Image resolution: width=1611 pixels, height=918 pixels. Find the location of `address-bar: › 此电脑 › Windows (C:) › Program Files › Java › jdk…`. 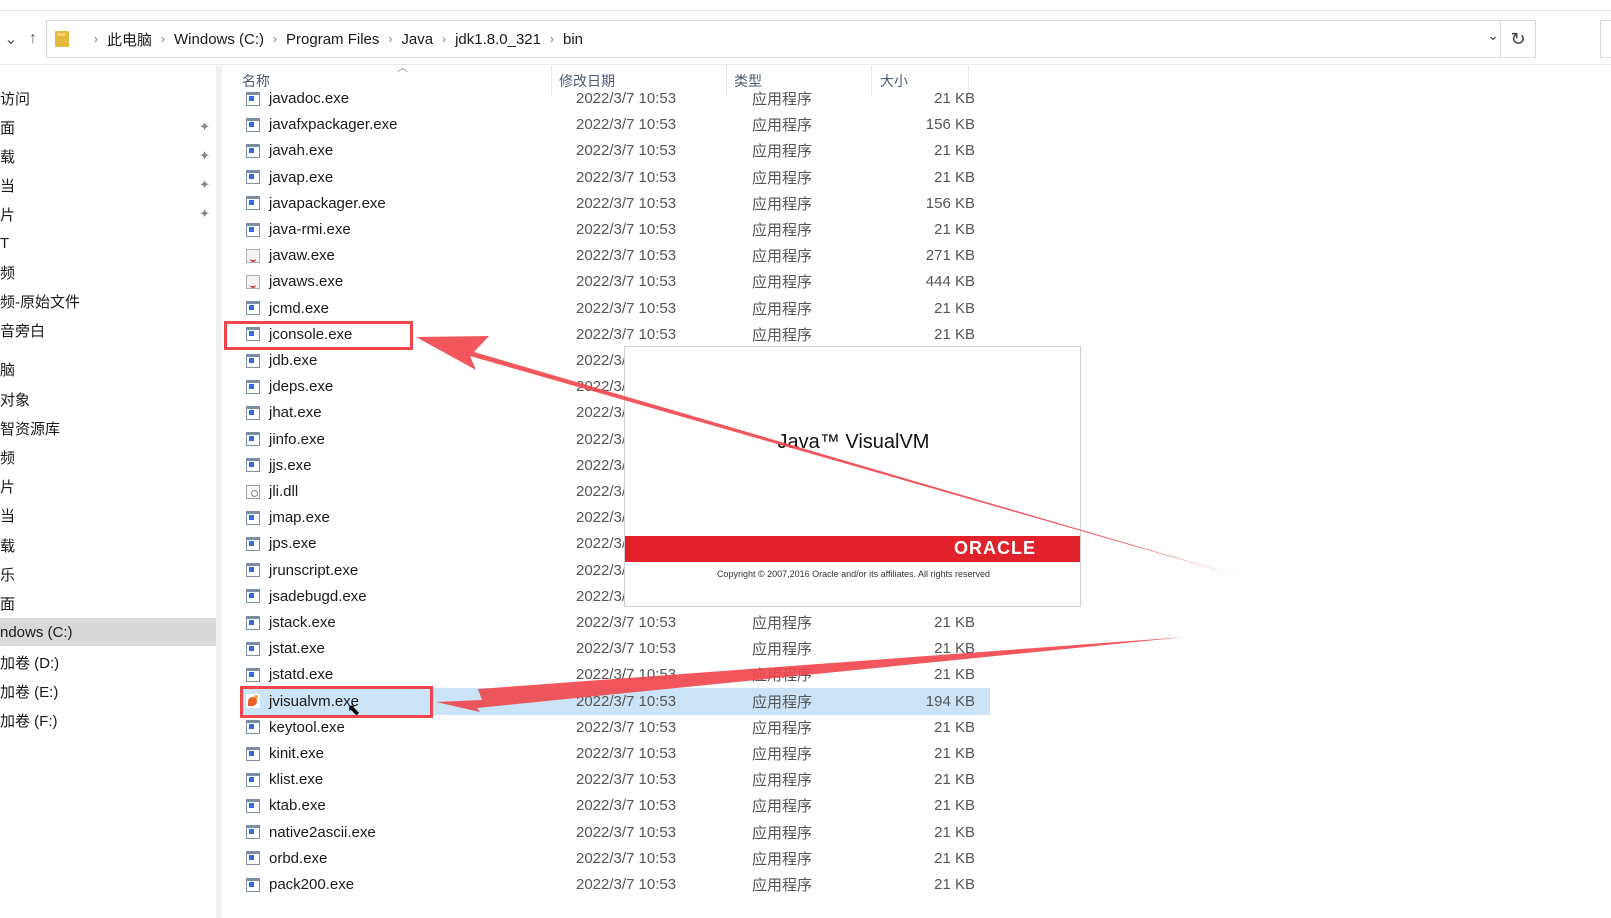

address-bar: › 此电脑 › Windows (C:) › Program Files › Java › jdk… is located at coordinates (791, 39).